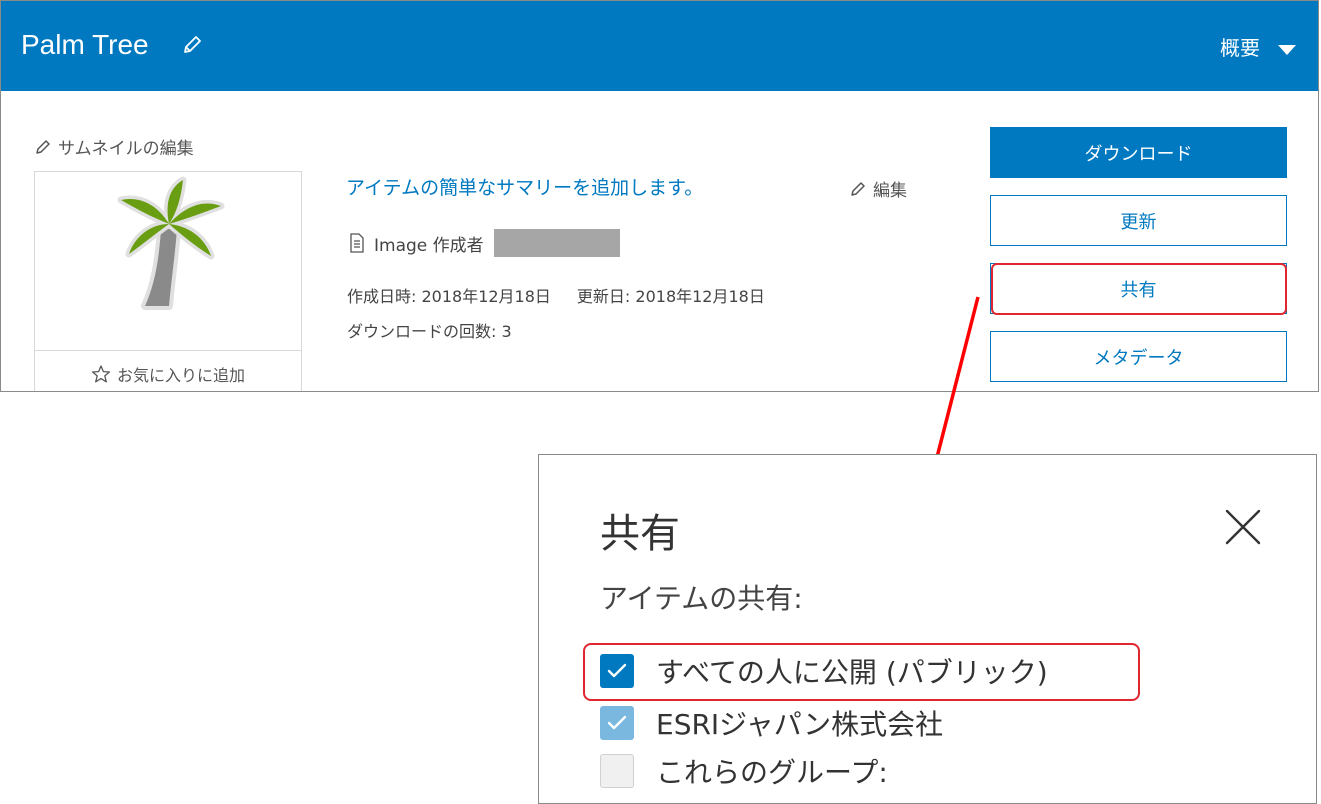 This screenshot has height=804, width=1321. What do you see at coordinates (890, 191) in the screenshot?
I see `edit-summary-label: 編集` at bounding box center [890, 191].